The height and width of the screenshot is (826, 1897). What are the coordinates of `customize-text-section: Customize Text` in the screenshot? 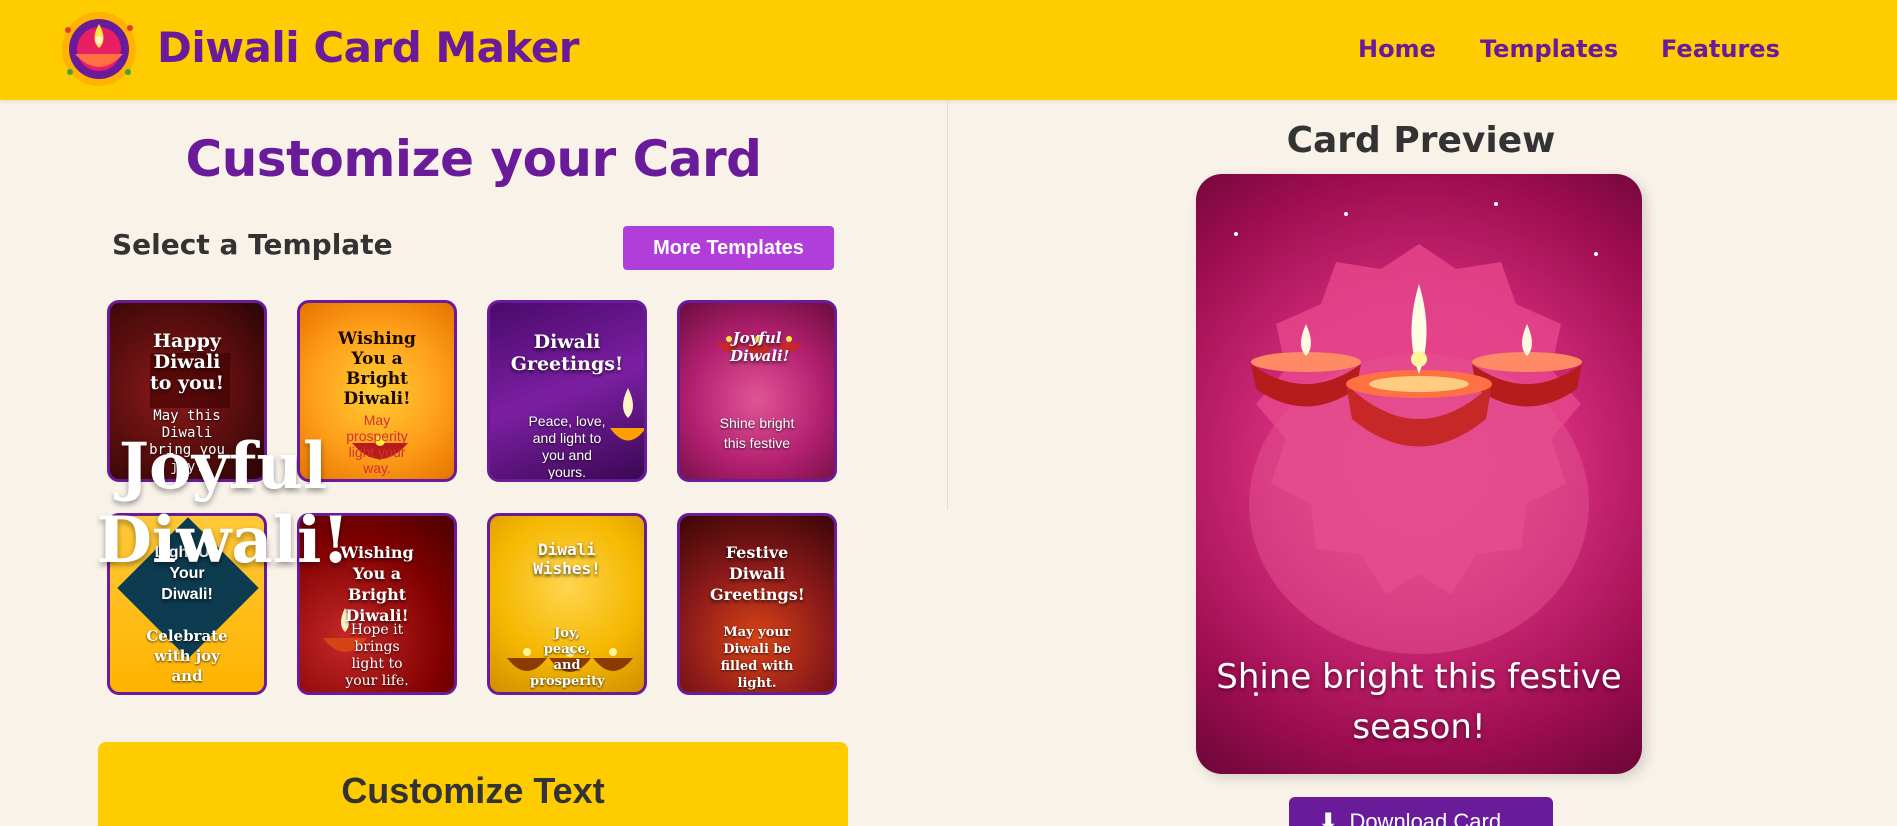 It's located at (473, 784).